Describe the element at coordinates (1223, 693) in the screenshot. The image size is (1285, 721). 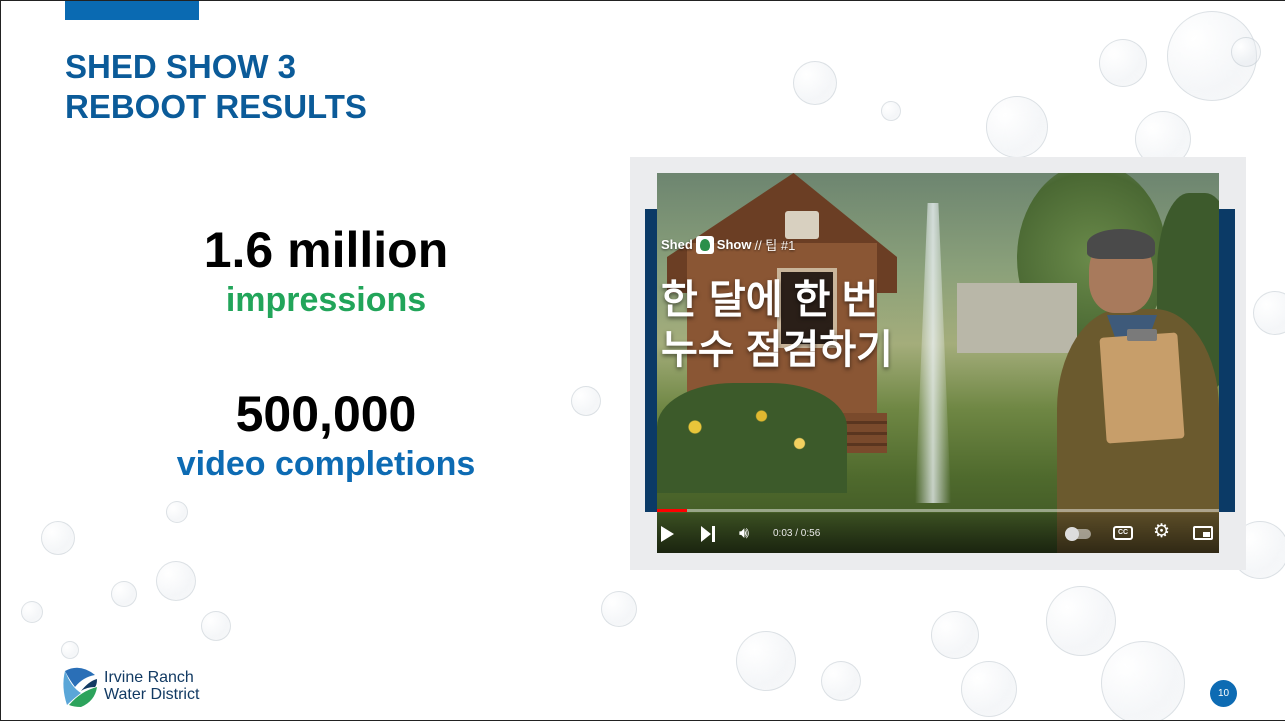
I see `page-number-badge: 10` at that location.